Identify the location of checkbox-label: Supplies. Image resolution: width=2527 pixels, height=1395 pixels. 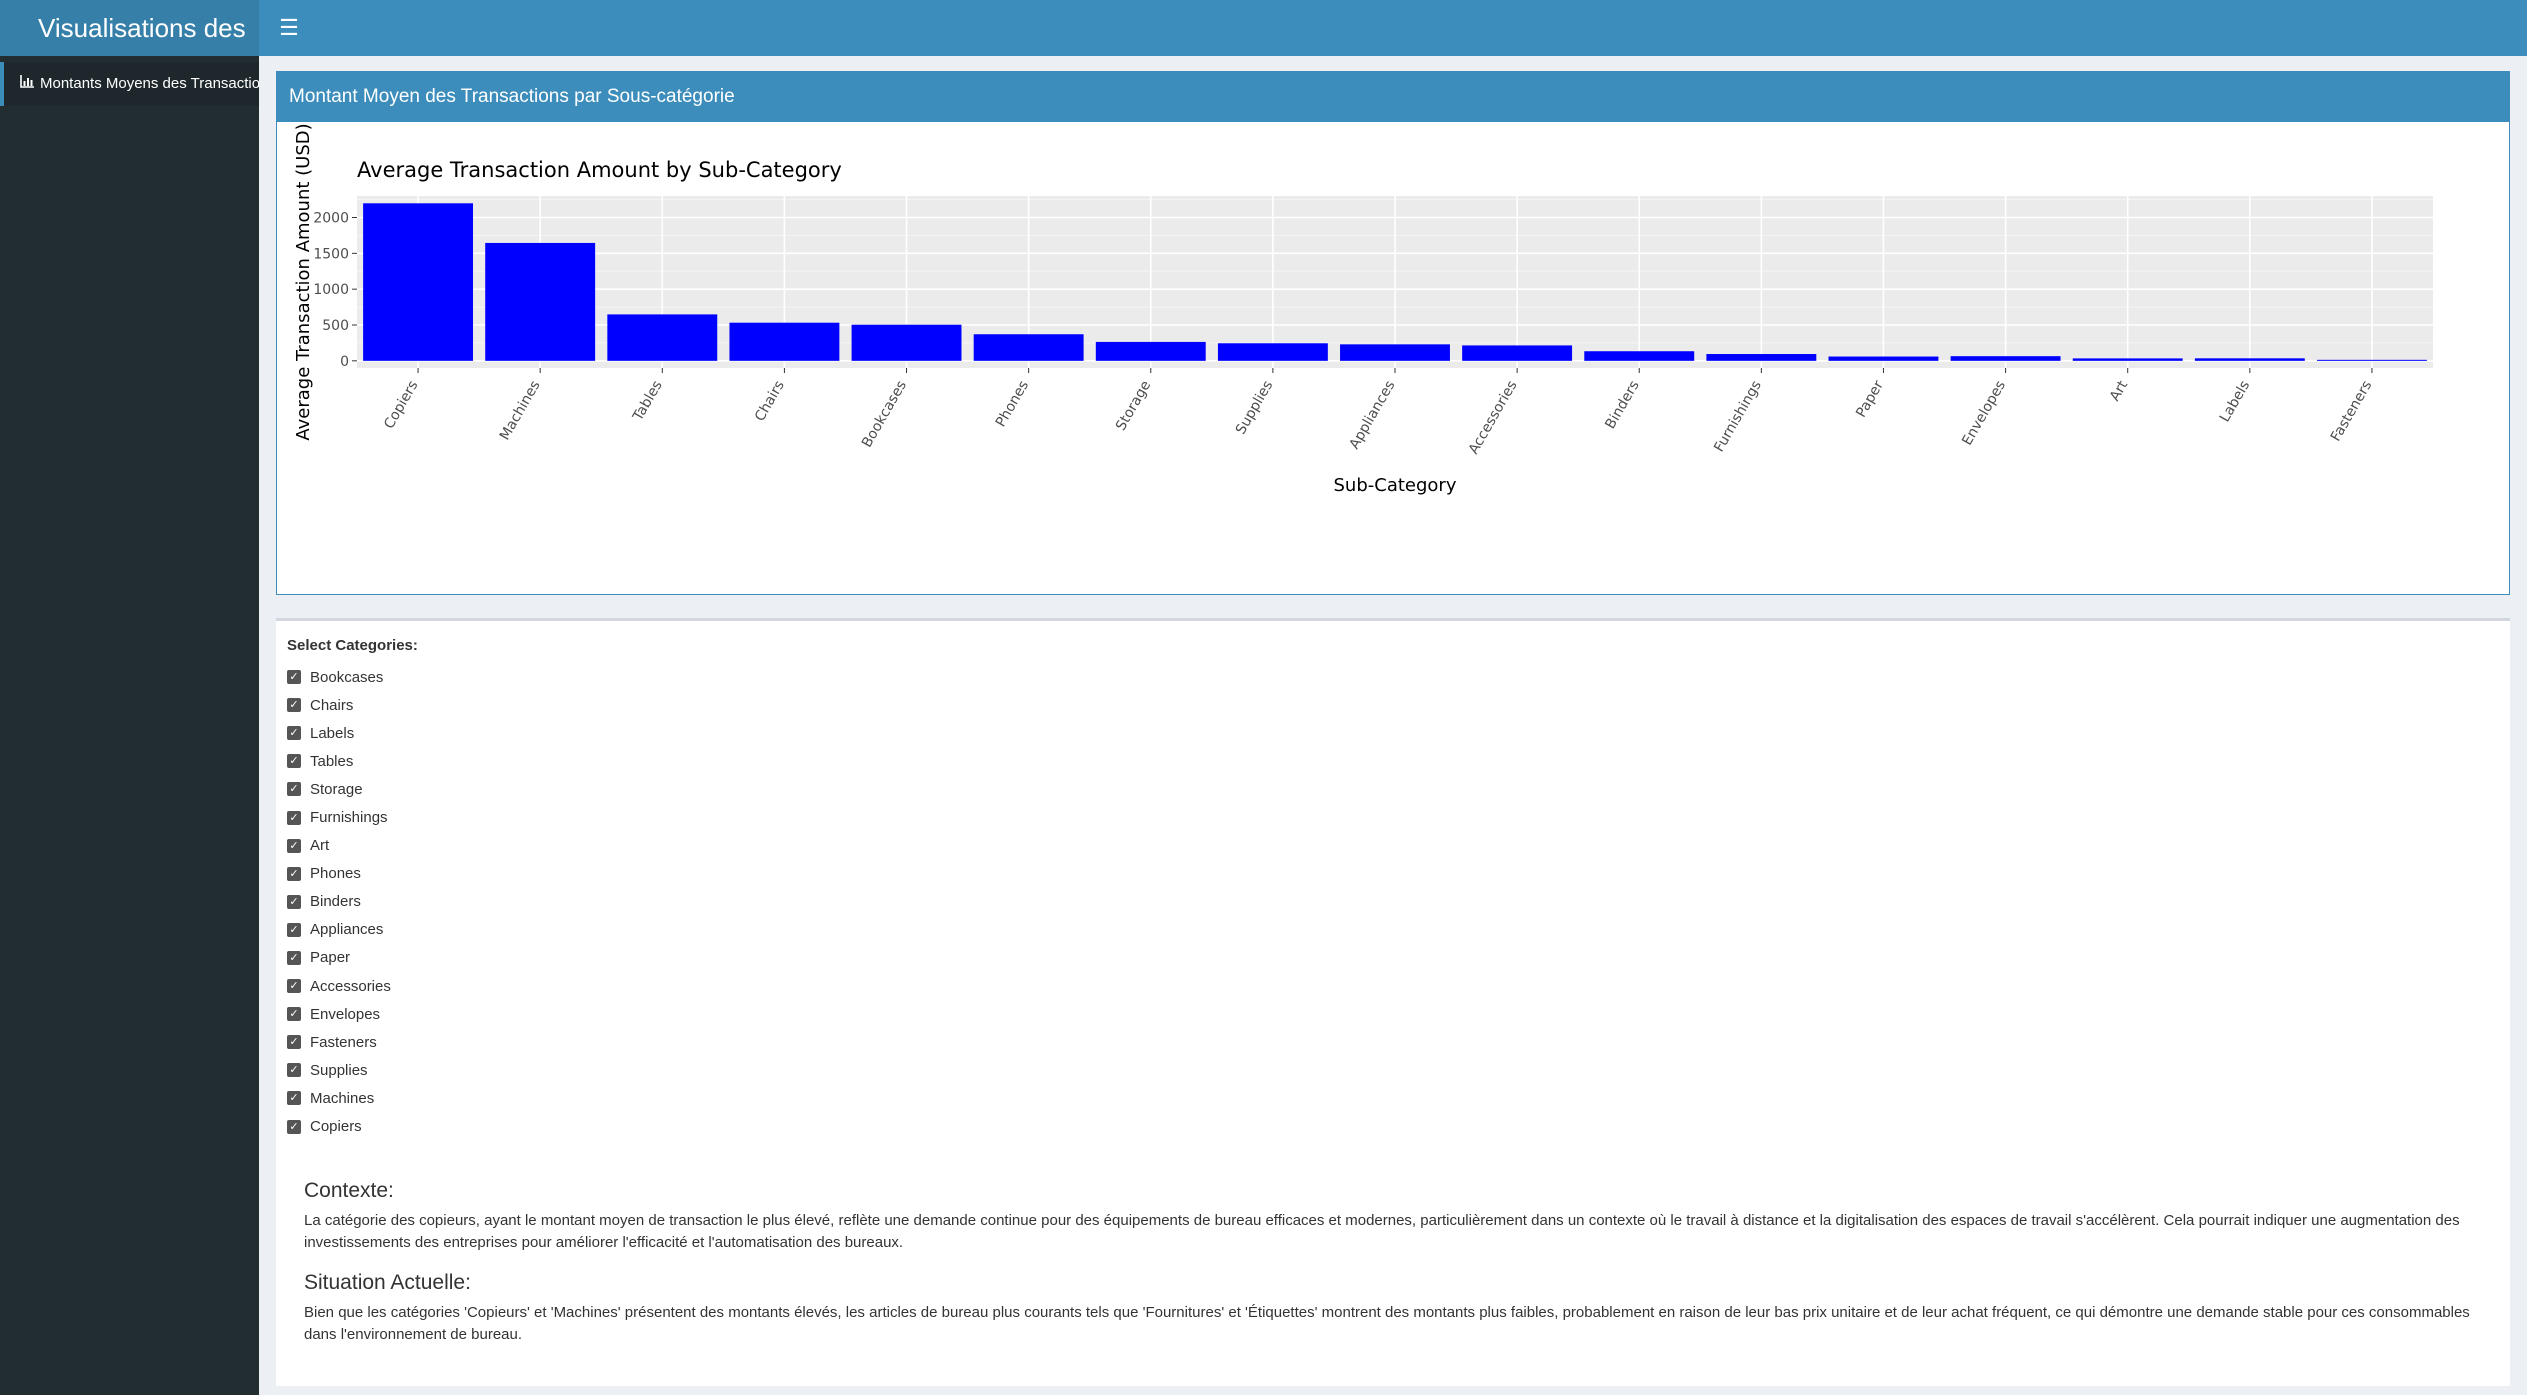
(339, 1070).